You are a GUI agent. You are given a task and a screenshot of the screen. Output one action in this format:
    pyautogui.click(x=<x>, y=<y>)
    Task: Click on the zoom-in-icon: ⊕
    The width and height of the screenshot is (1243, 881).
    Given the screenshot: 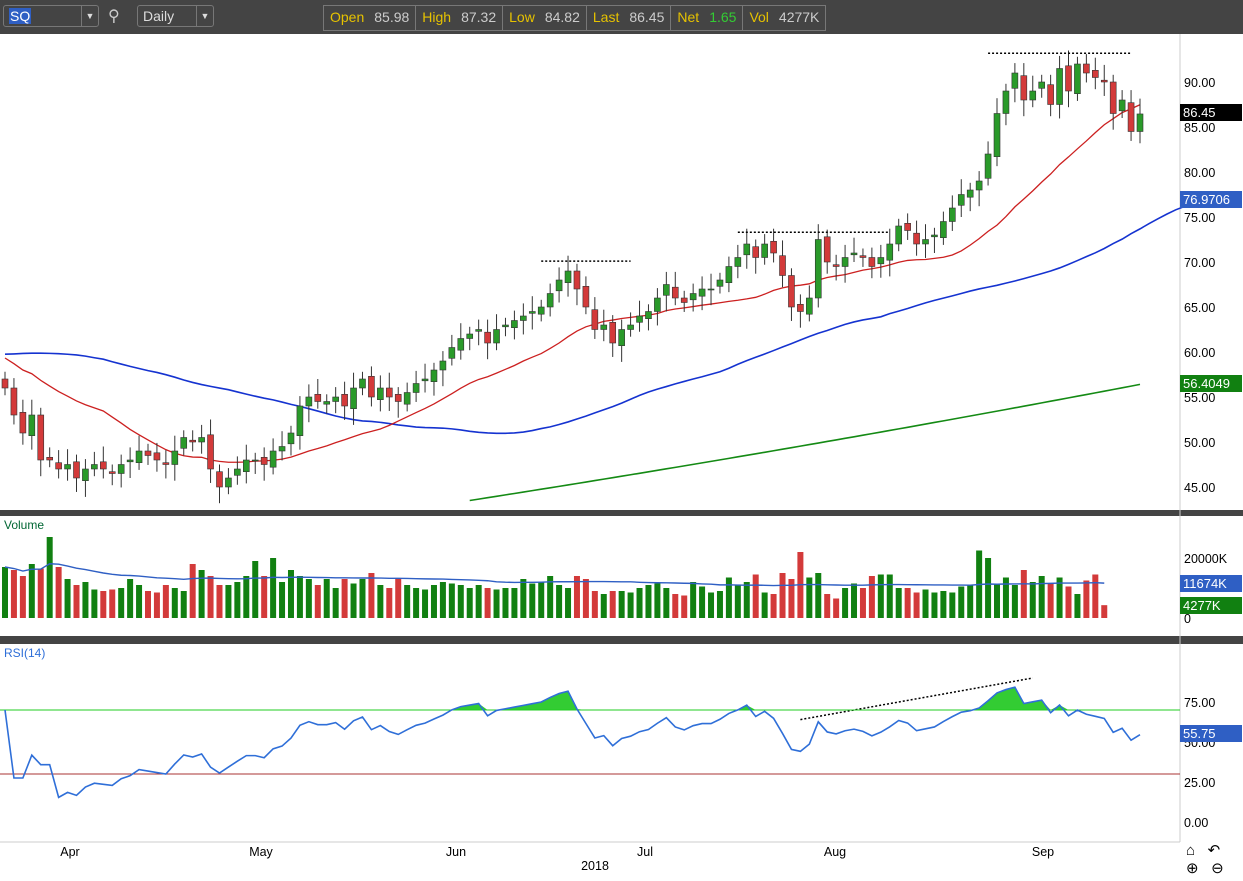 What is the action you would take?
    pyautogui.click(x=1192, y=868)
    